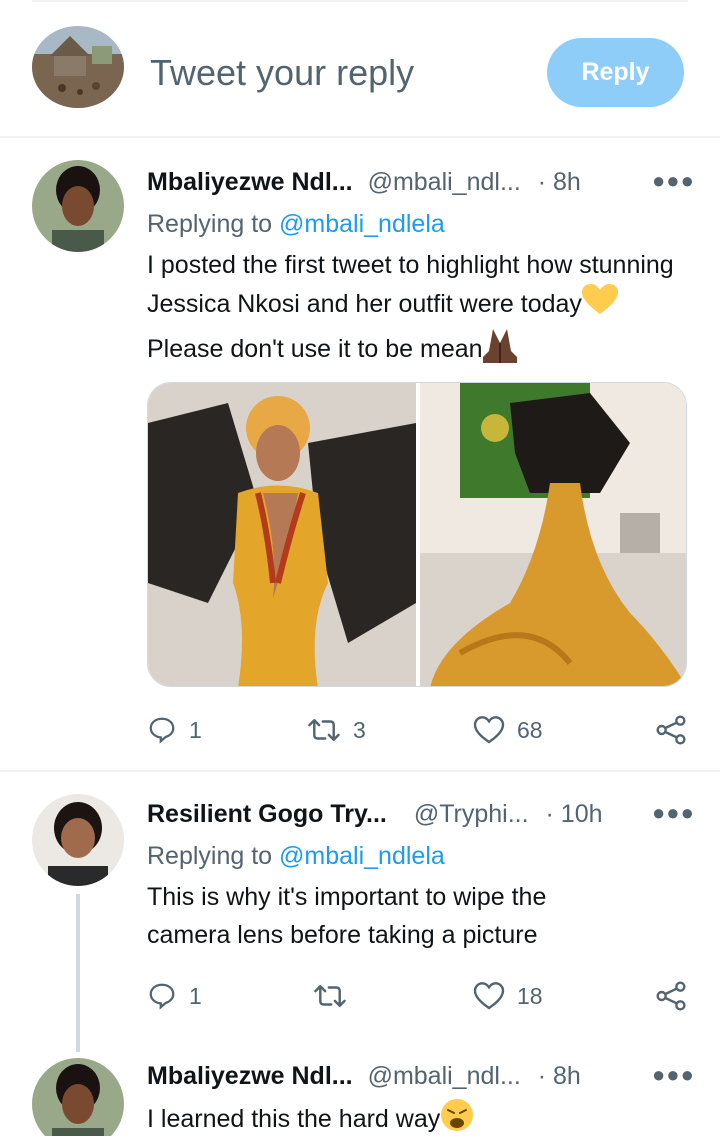 The height and width of the screenshot is (1136, 720). Describe the element at coordinates (419, 730) in the screenshot. I see `tweet-actions: 1 3 68` at that location.